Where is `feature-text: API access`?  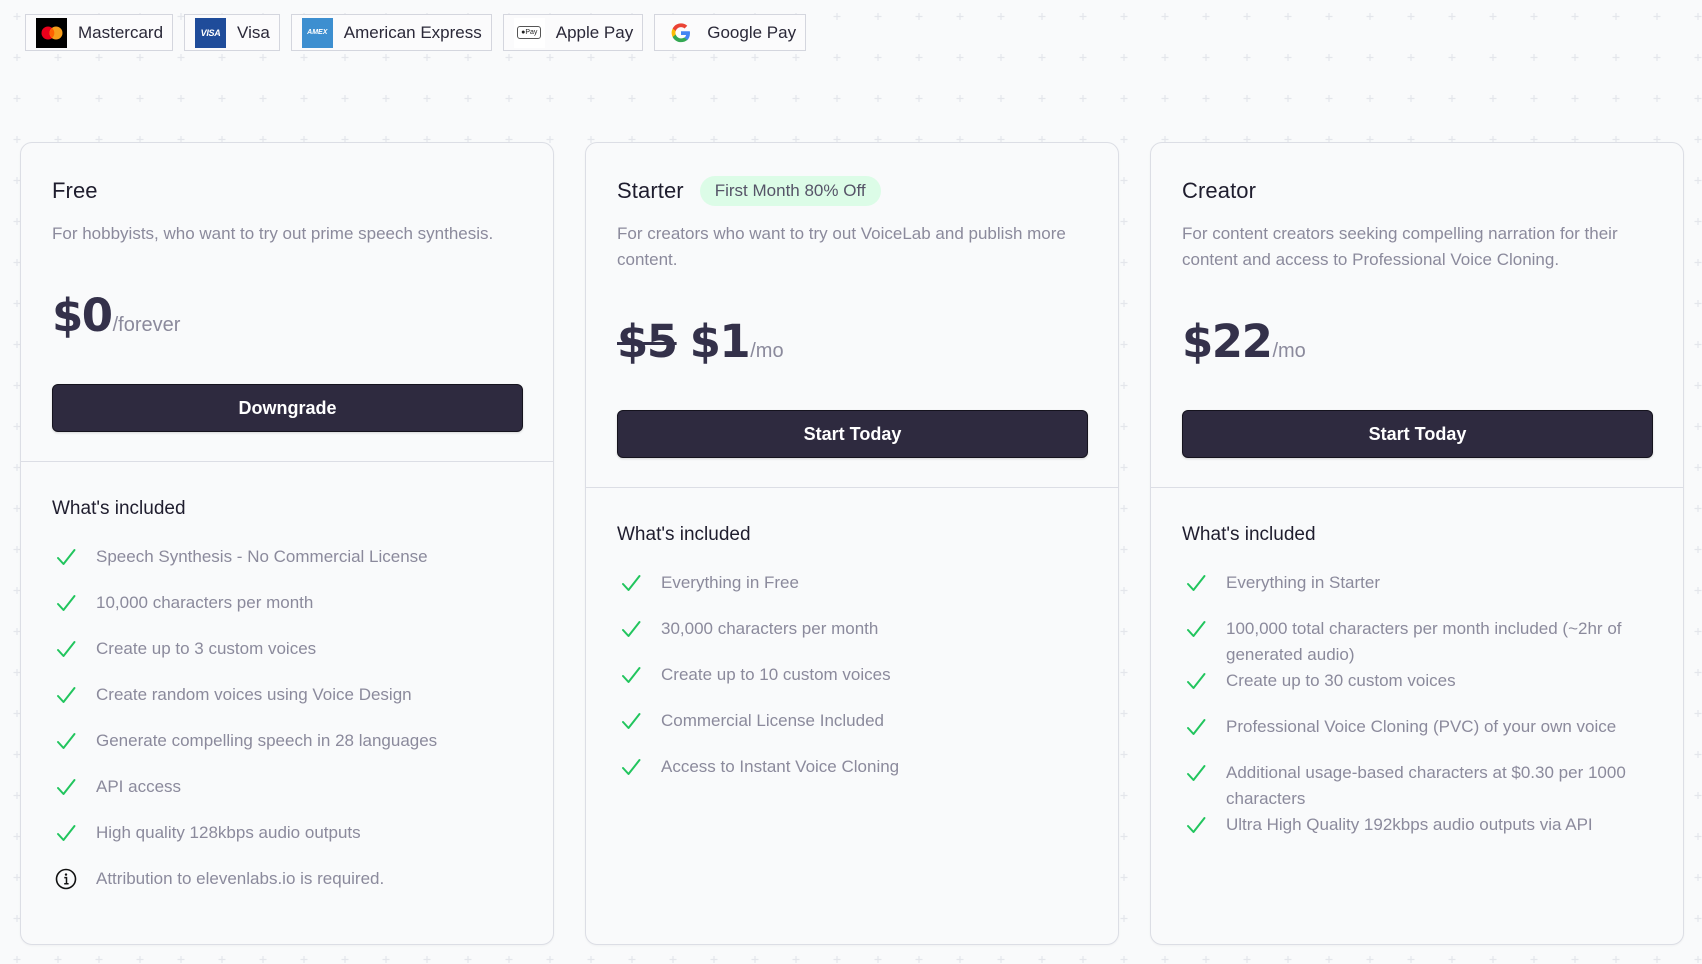
feature-text: API access is located at coordinates (139, 786).